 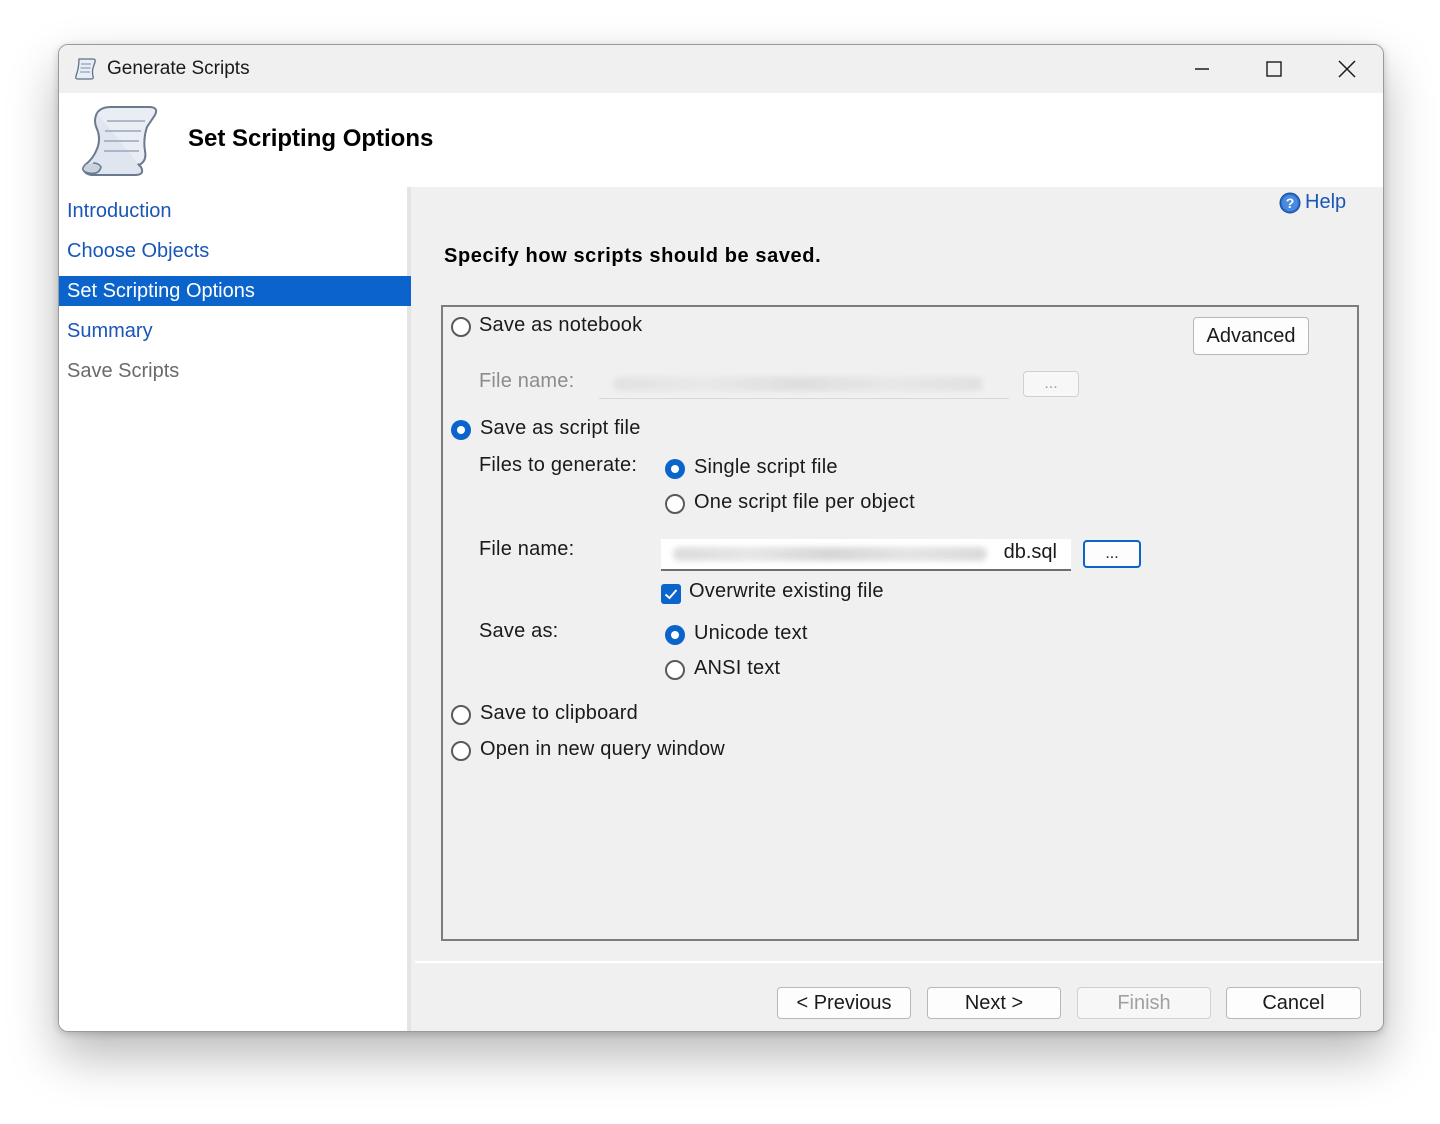 I want to click on unicode-text-radio, so click(x=675, y=635).